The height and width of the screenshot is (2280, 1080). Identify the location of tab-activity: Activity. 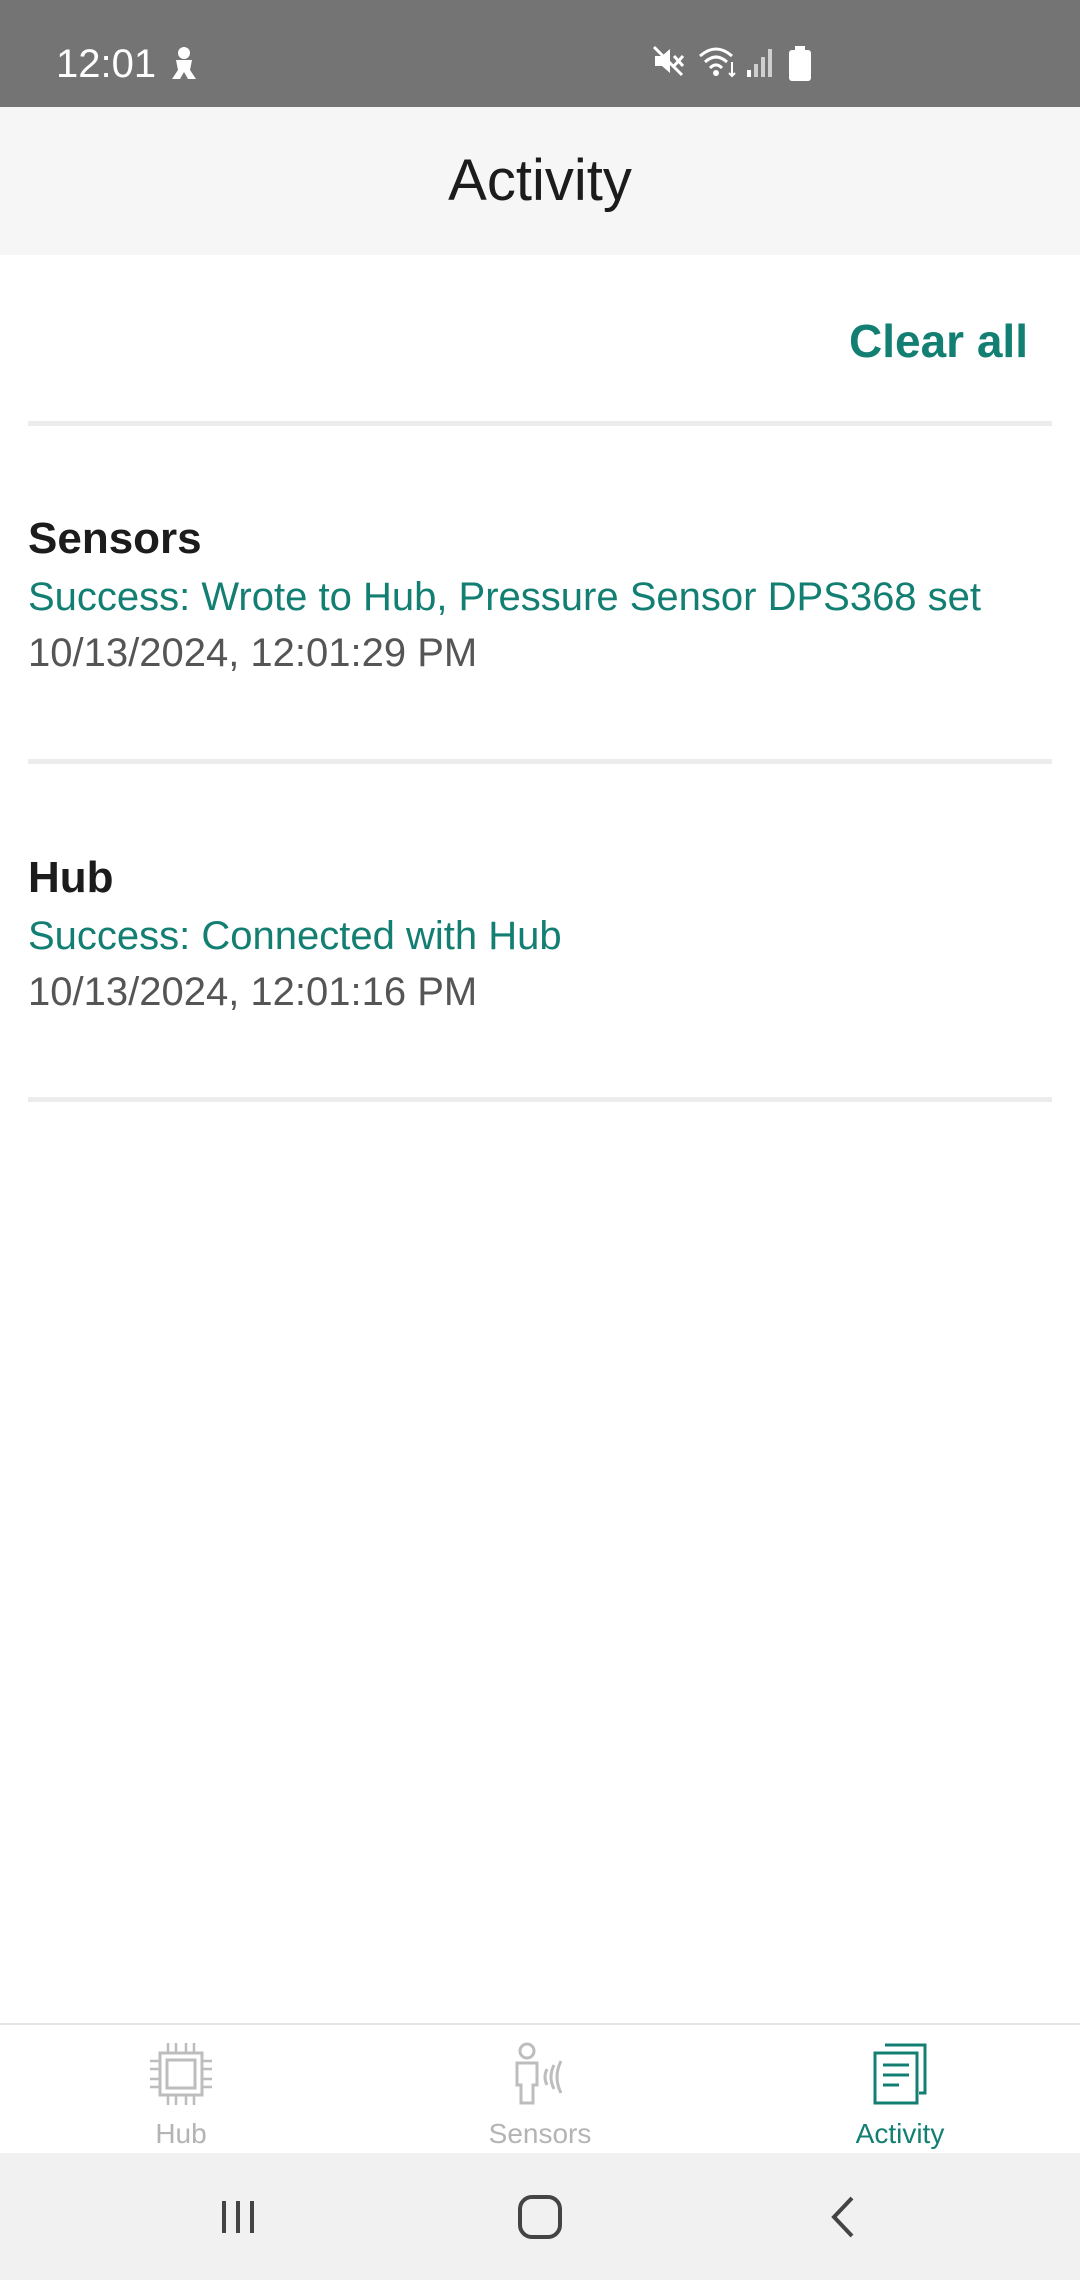
(900, 2090).